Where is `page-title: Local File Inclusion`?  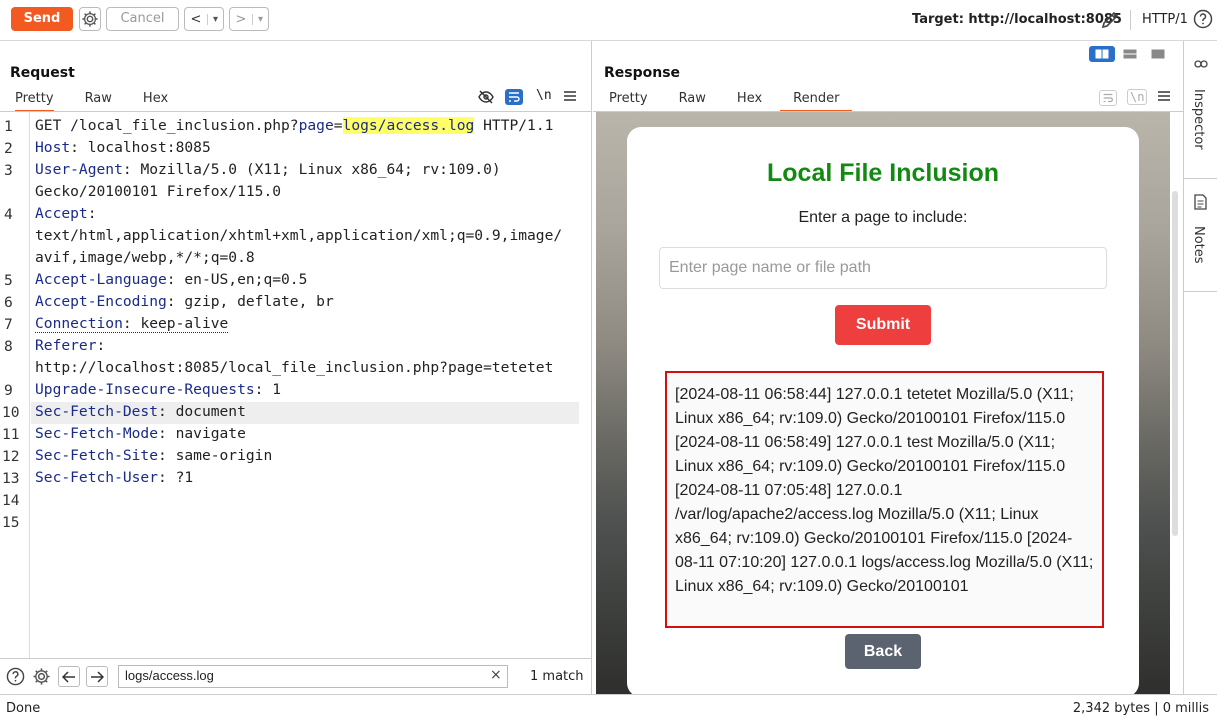
page-title: Local File Inclusion is located at coordinates (883, 173).